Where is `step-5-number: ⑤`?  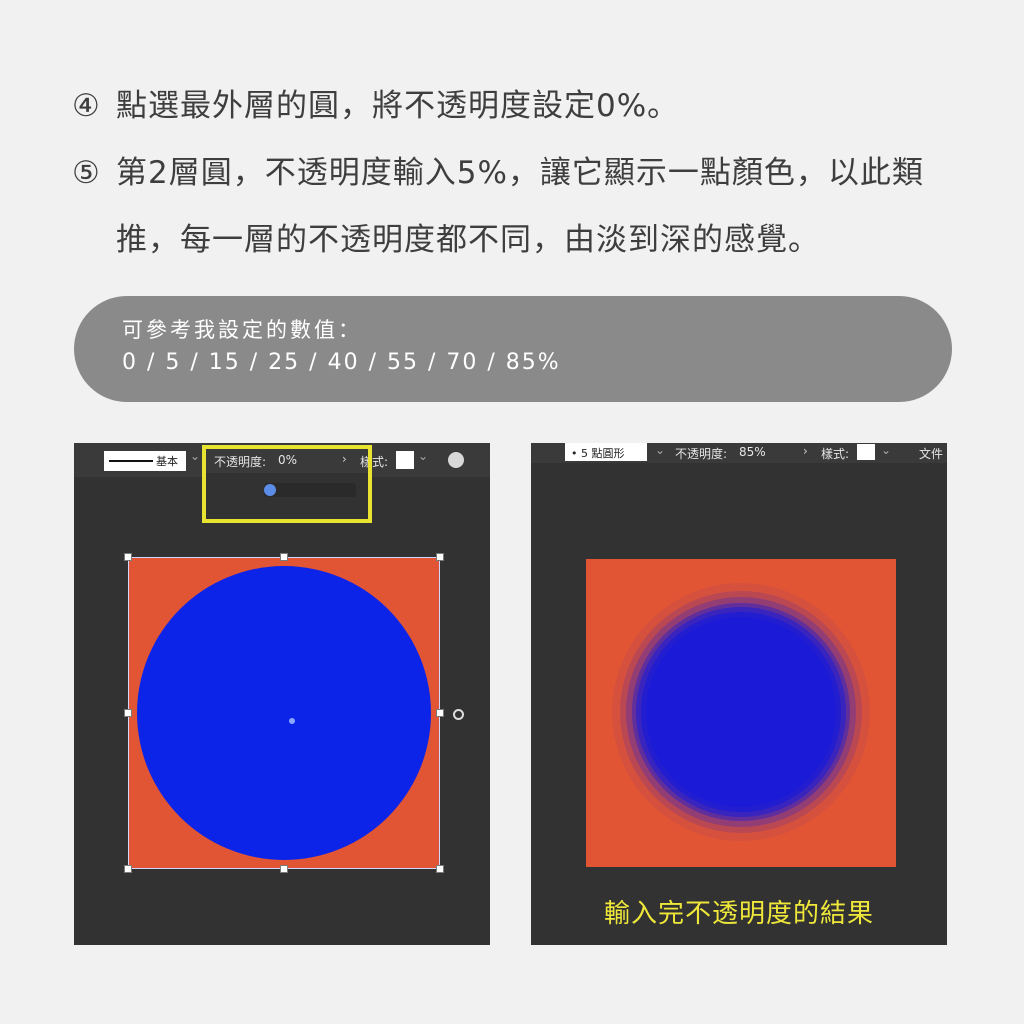
step-5-number: ⑤ is located at coordinates (86, 173).